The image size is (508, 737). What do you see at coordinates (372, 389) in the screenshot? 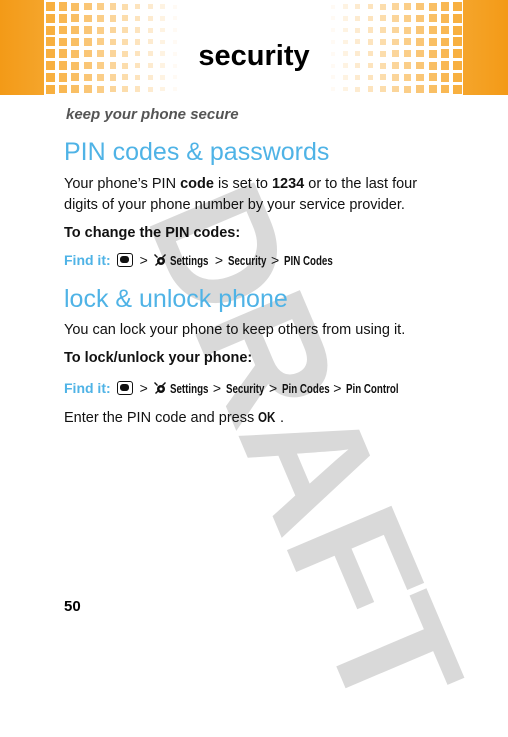
I see `path-item-pin-control: Pin Control` at bounding box center [372, 389].